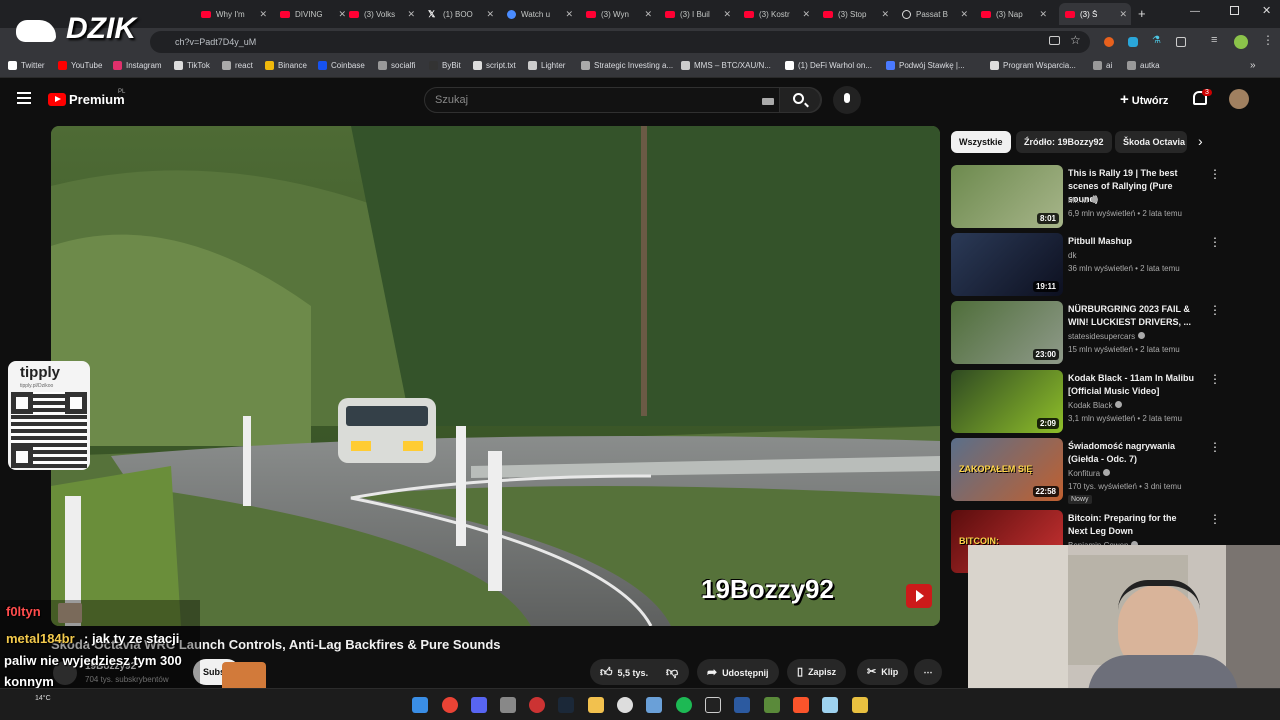 This screenshot has width=1280, height=720. Describe the element at coordinates (57, 99) in the screenshot. I see `youtube-logo-icon` at that location.